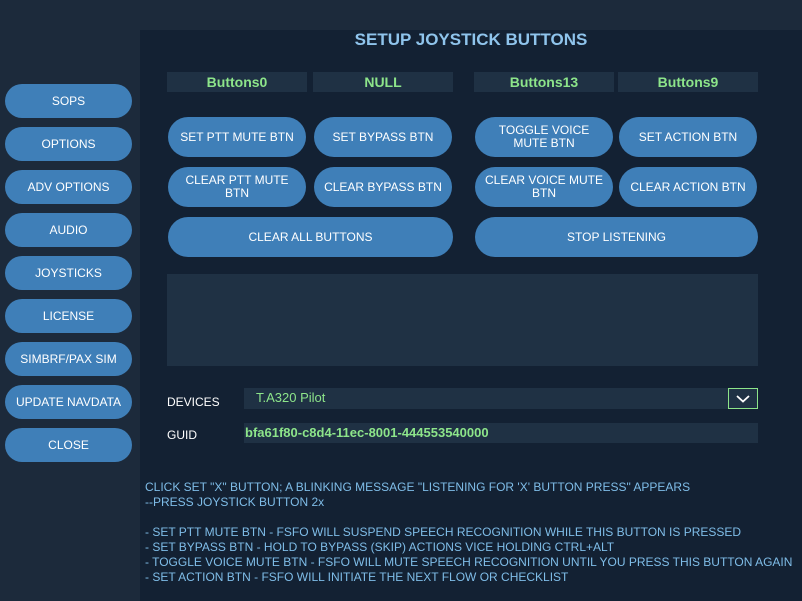 The height and width of the screenshot is (601, 802). Describe the element at coordinates (237, 82) in the screenshot. I see `ptt-mute-assignment: Buttons0` at that location.